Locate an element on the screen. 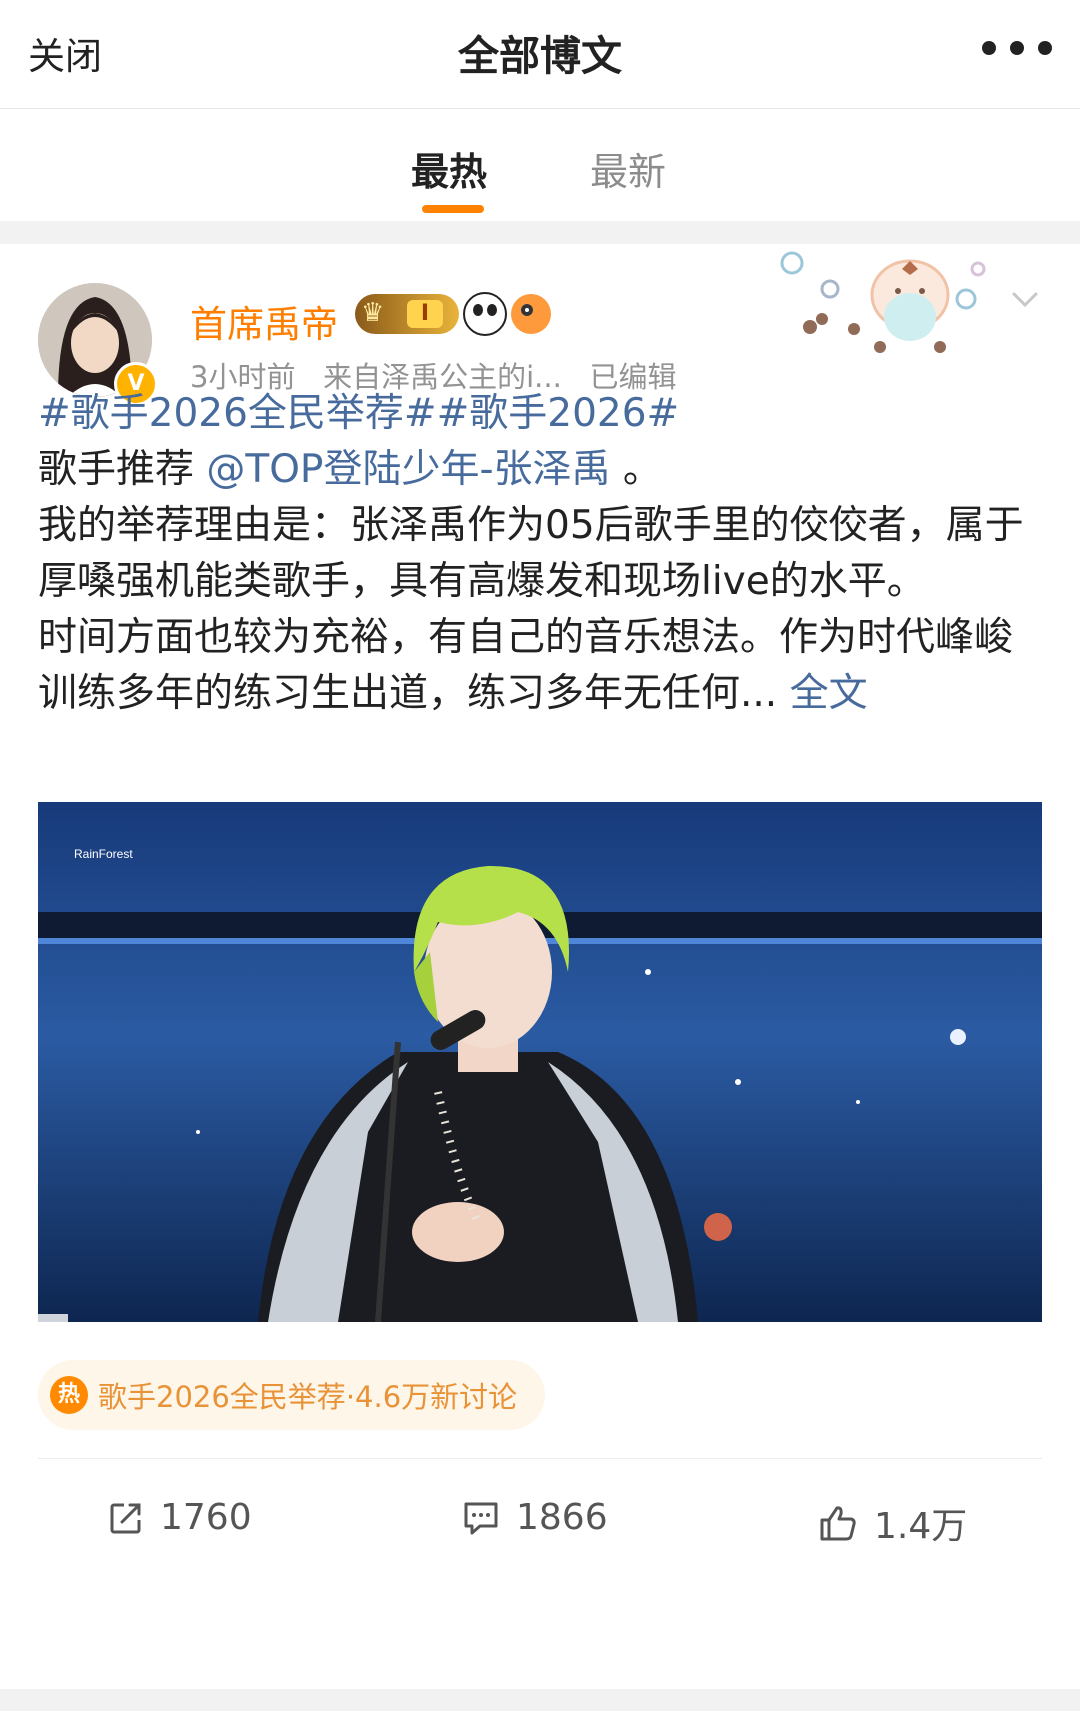 This screenshot has height=1711, width=1080. image-watermark: RainForest is located at coordinates (103, 854).